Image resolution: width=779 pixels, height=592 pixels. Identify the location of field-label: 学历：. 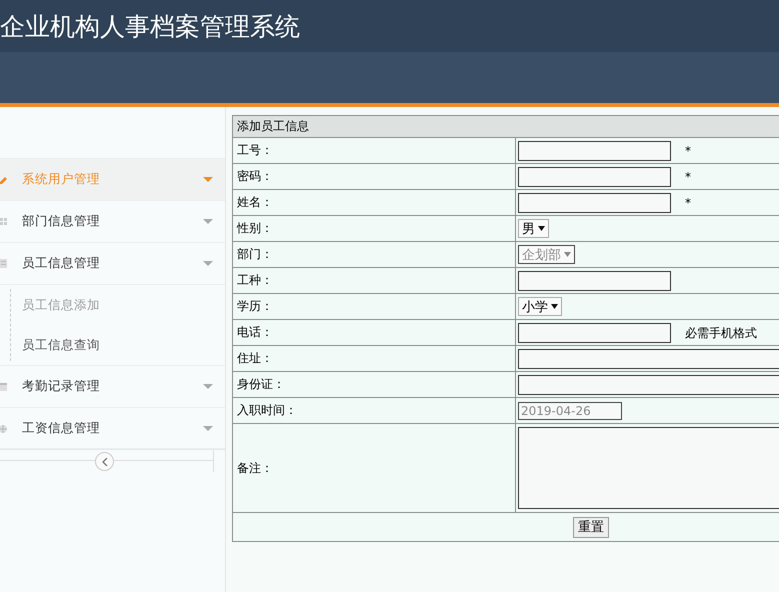
(255, 306).